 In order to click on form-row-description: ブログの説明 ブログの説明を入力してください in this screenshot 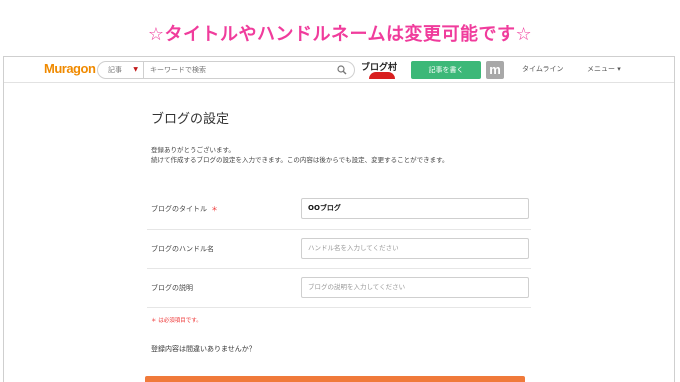, I will do `click(339, 288)`.